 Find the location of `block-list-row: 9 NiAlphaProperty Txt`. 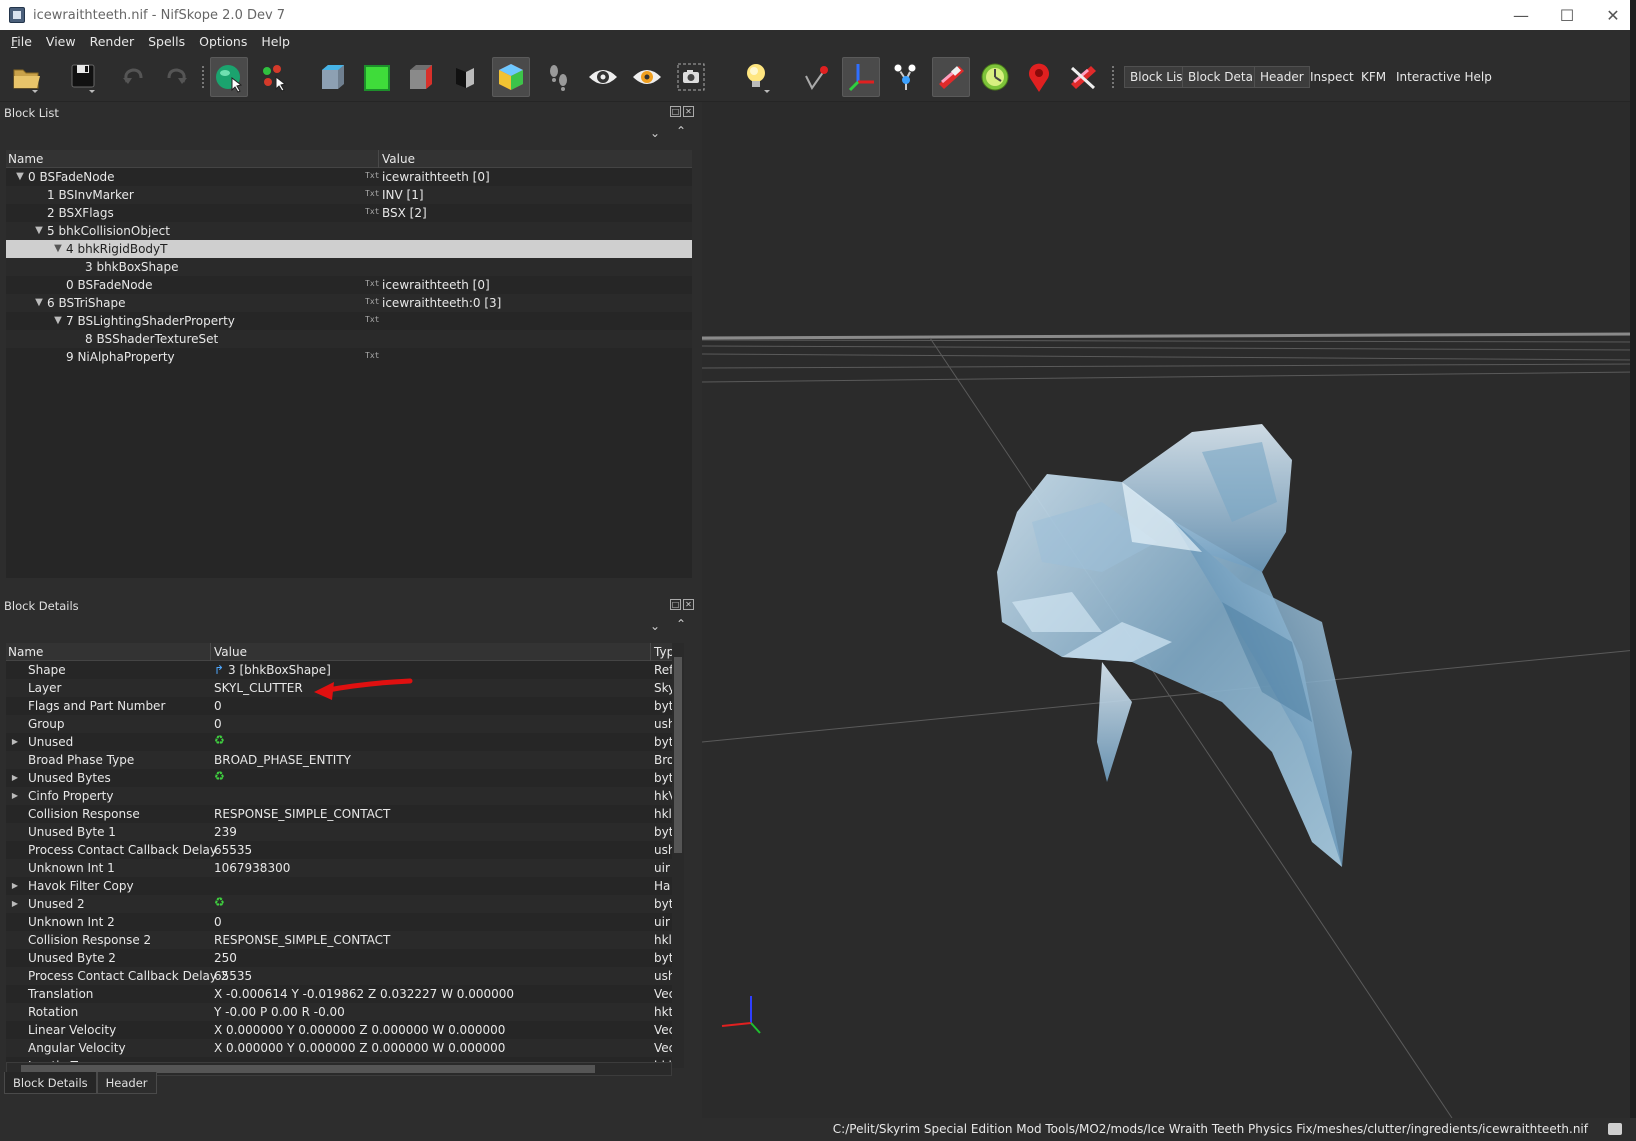

block-list-row: 9 NiAlphaProperty Txt is located at coordinates (349, 357).